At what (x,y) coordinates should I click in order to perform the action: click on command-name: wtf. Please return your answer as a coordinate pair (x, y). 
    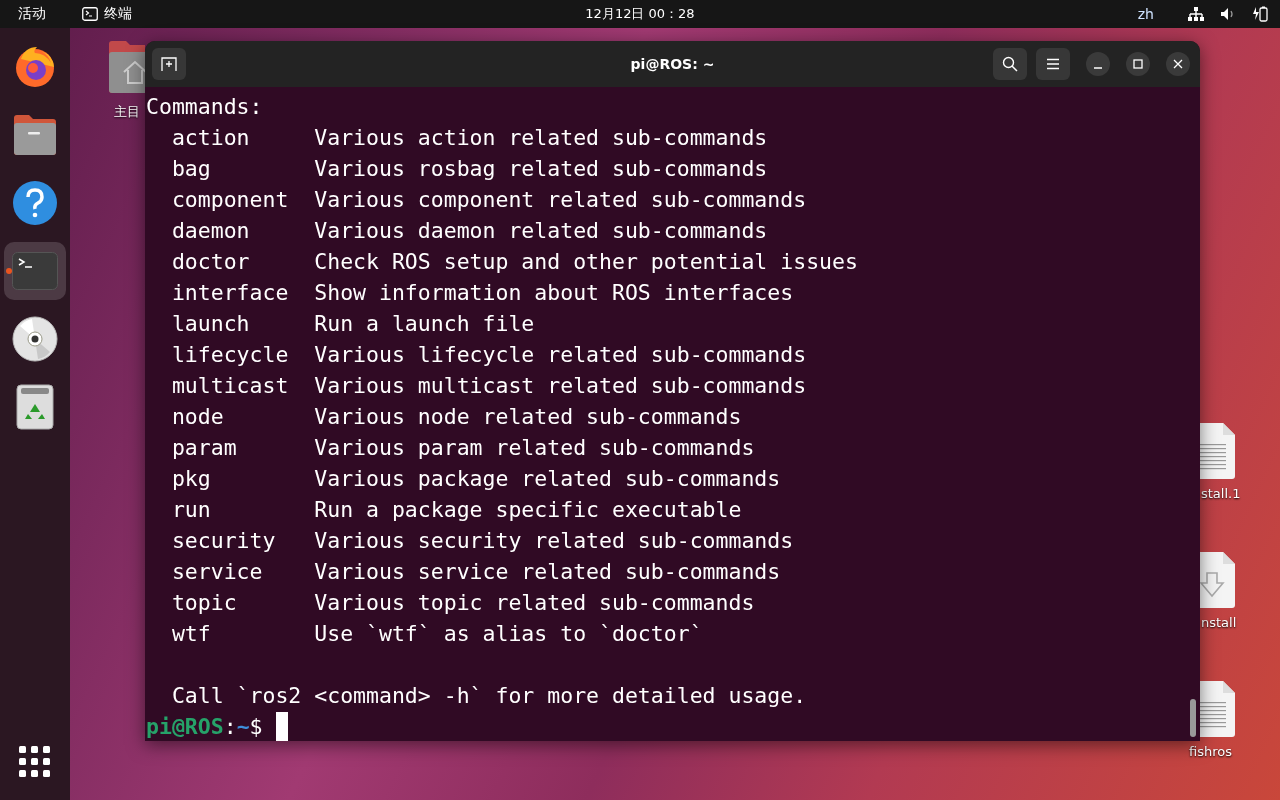
    Looking at the image, I should click on (191, 634).